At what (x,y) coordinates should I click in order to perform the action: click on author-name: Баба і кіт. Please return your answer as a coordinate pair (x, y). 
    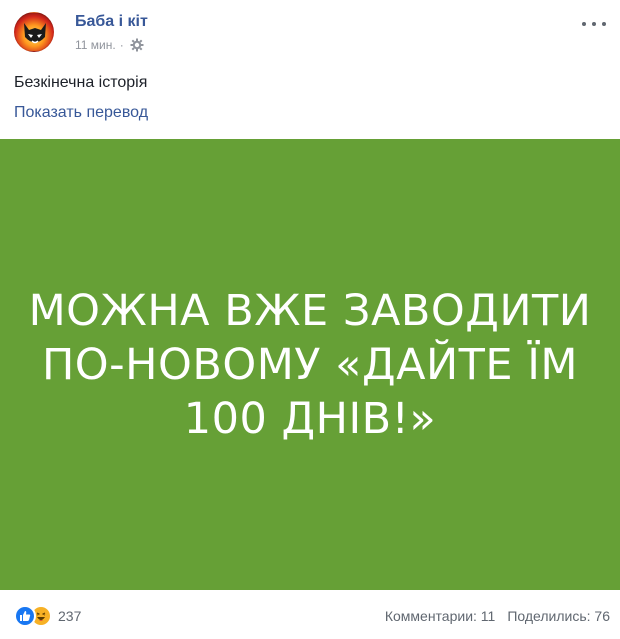
    Looking at the image, I should click on (111, 22).